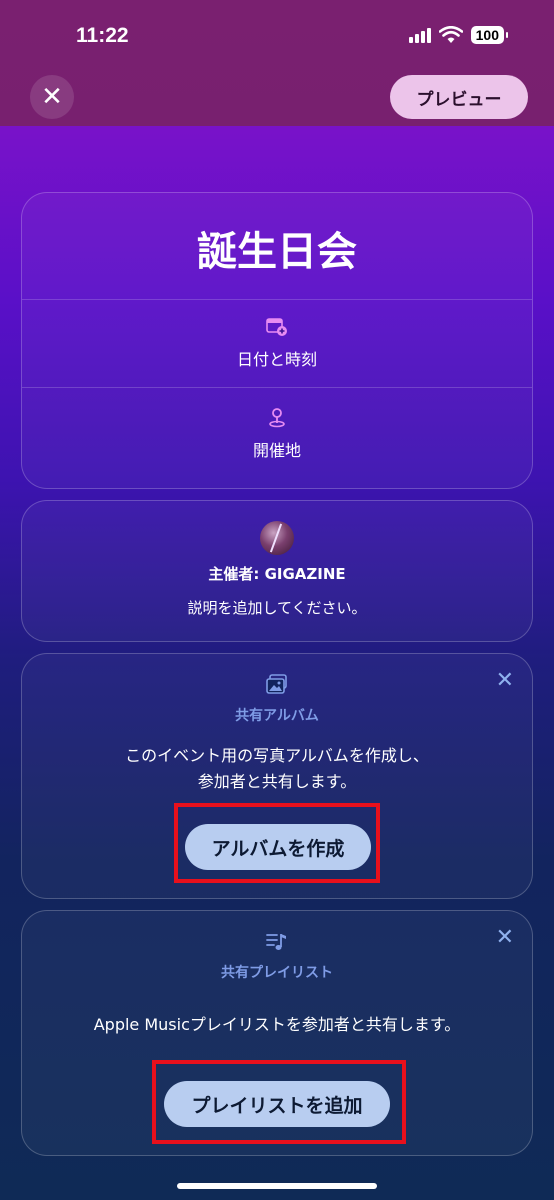 This screenshot has width=554, height=1200. Describe the element at coordinates (419, 35) in the screenshot. I see `signal-icon` at that location.